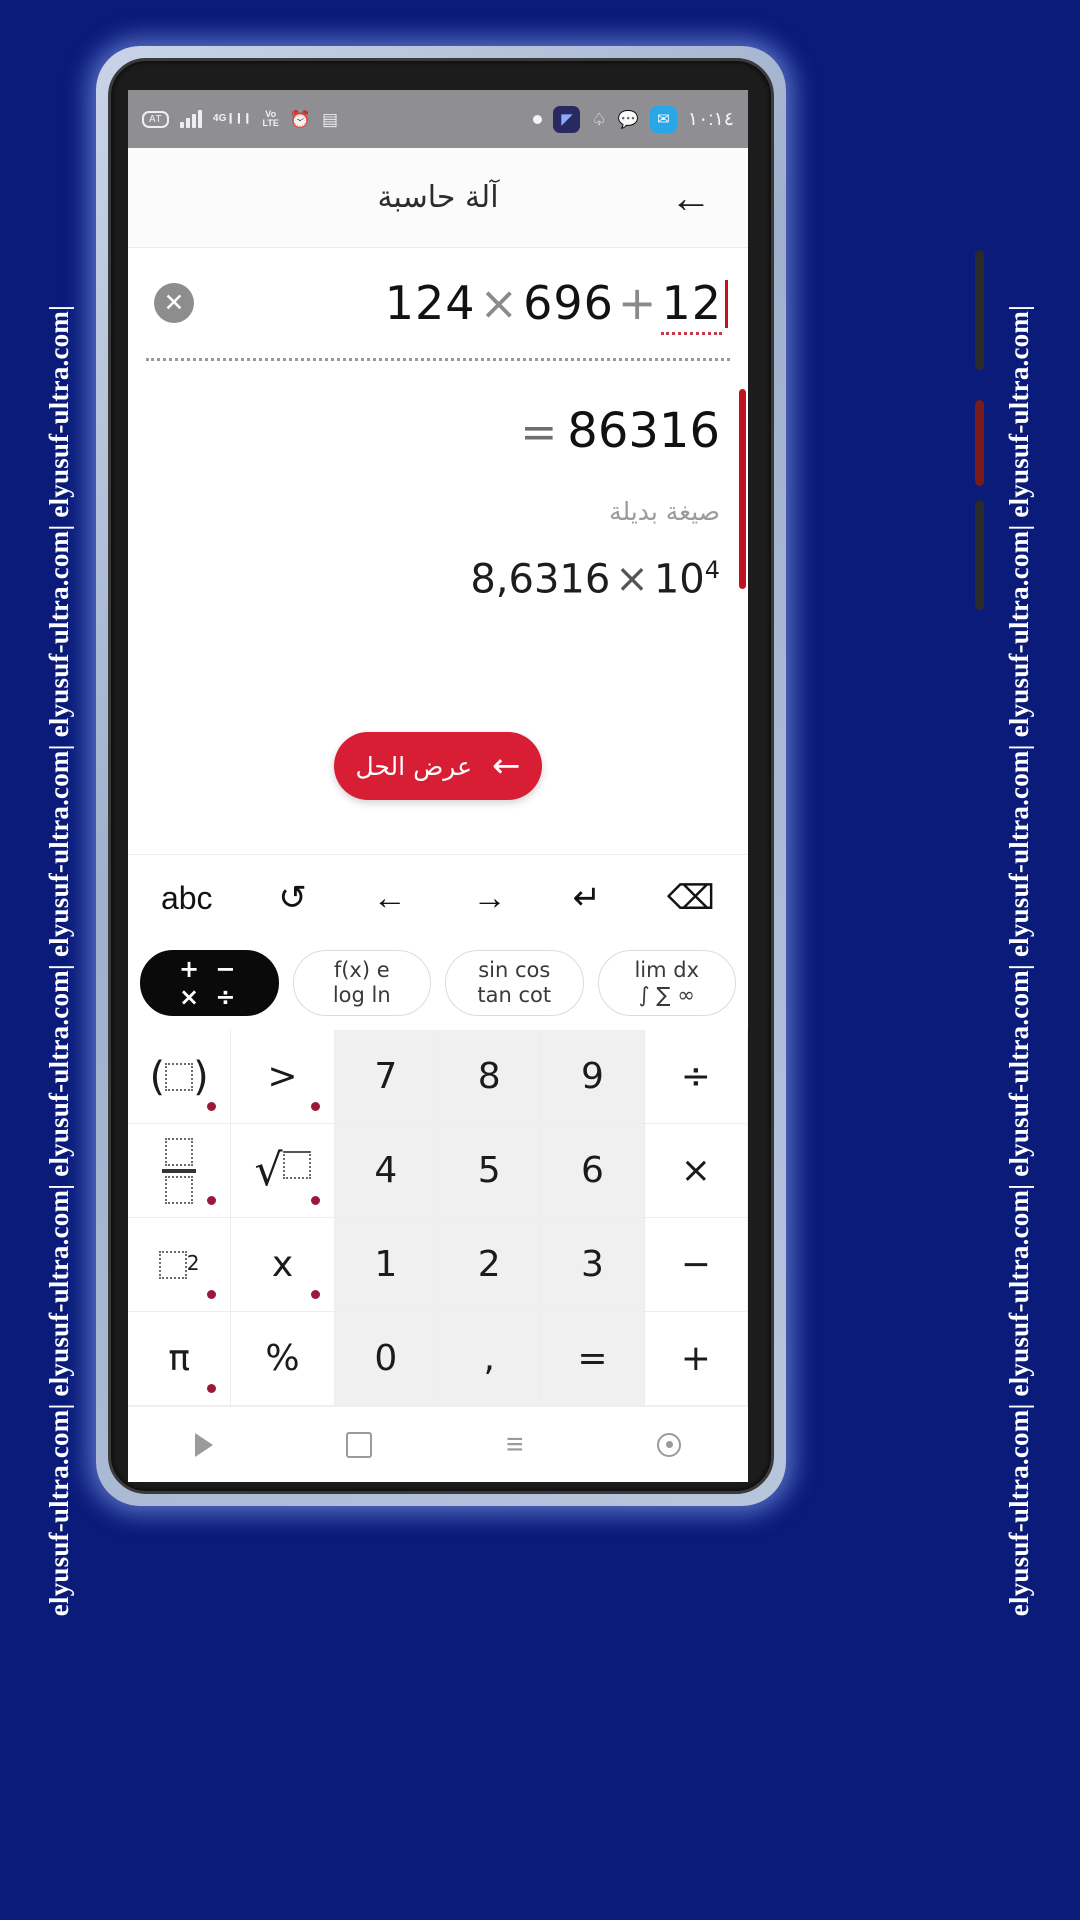 The width and height of the screenshot is (1080, 1920). Describe the element at coordinates (337, 119) in the screenshot. I see `status-bar-left: AT 4G❙❙❙ Vo LTE ⏰ ▤` at that location.